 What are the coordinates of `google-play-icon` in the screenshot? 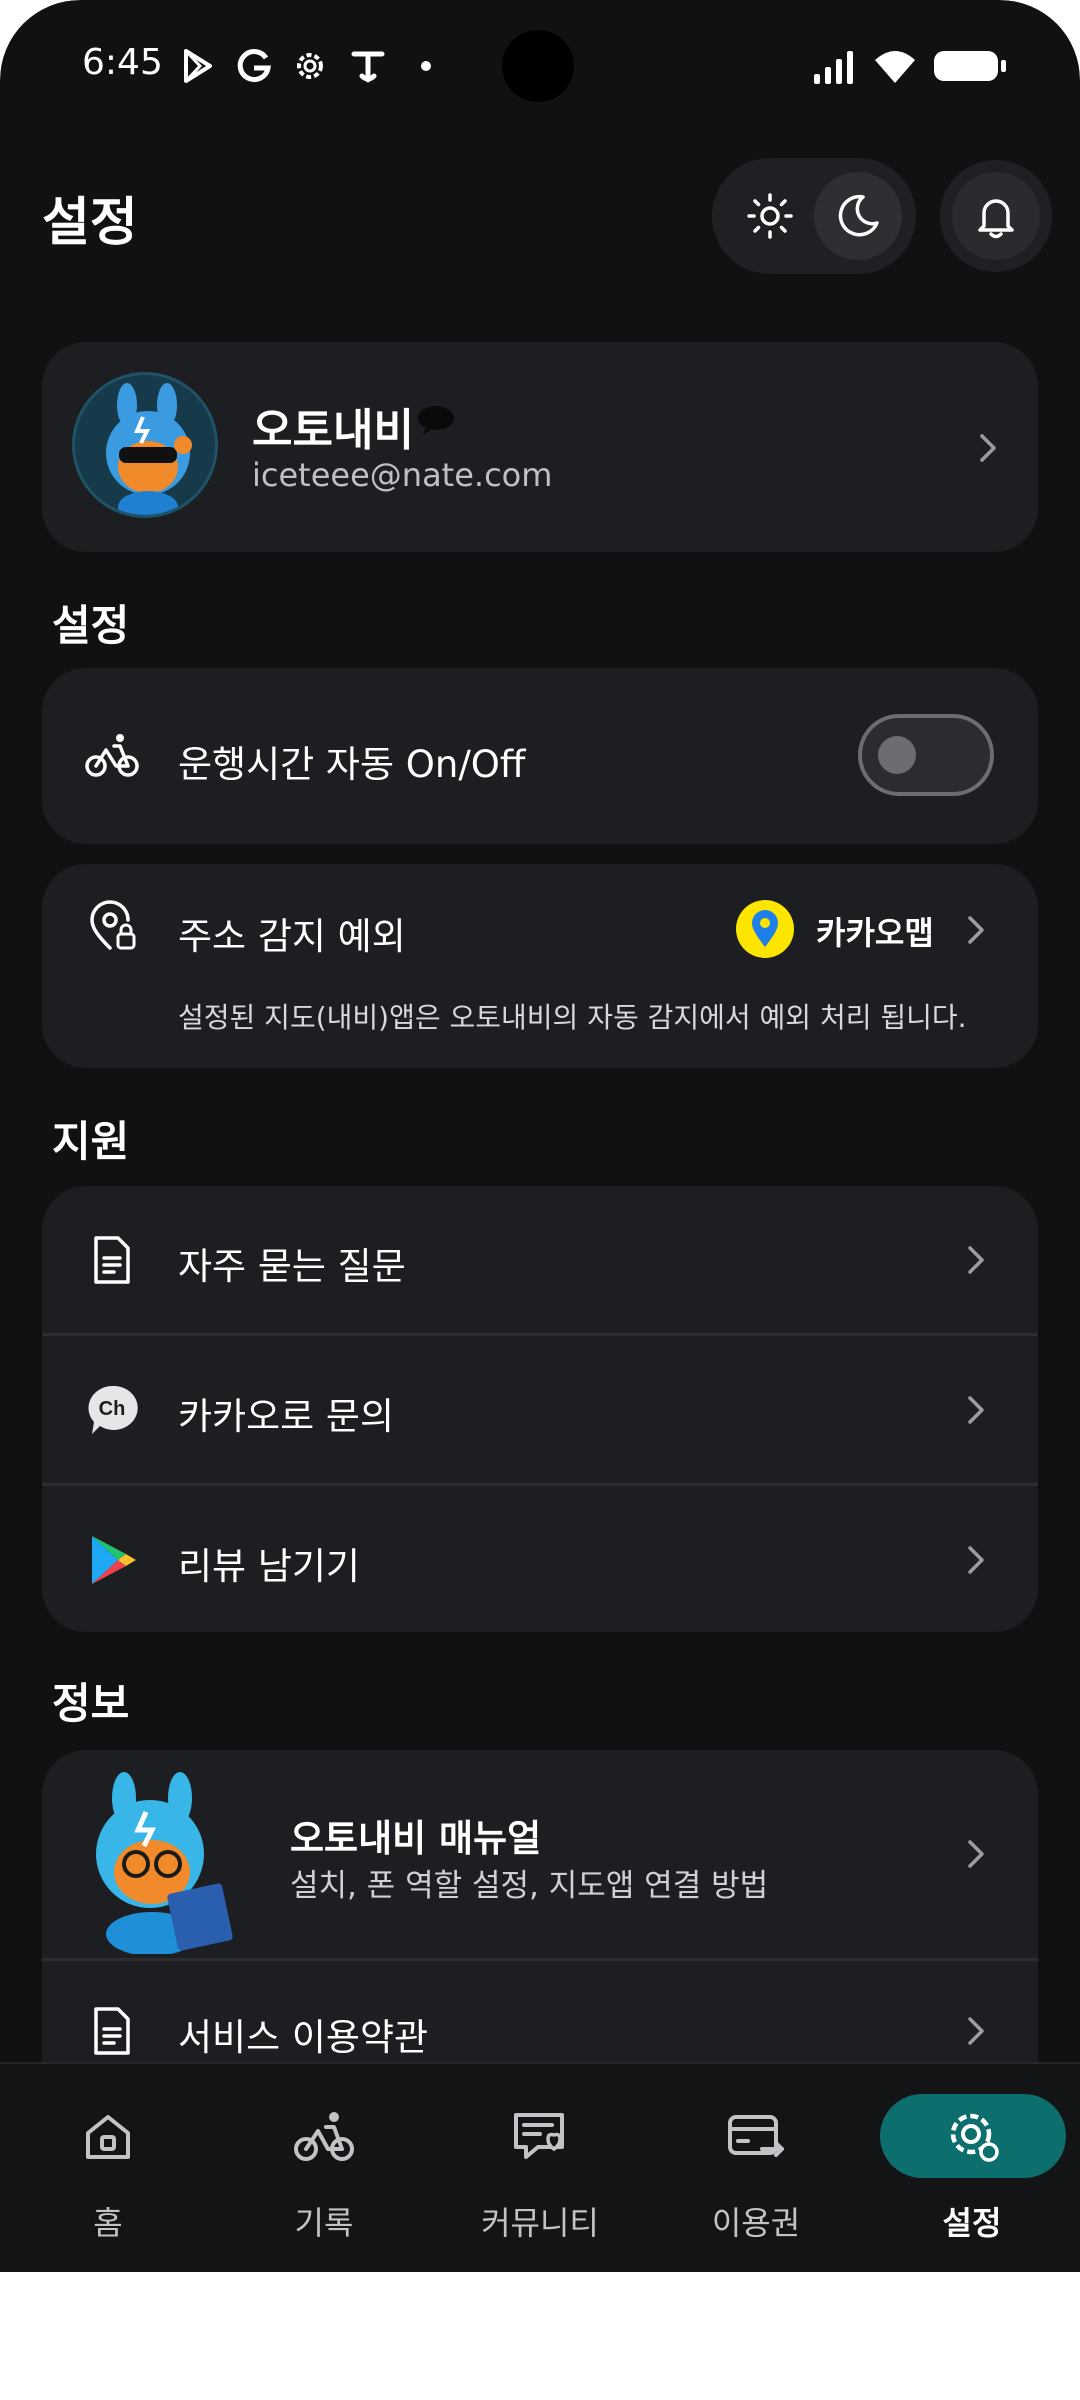 It's located at (114, 1560).